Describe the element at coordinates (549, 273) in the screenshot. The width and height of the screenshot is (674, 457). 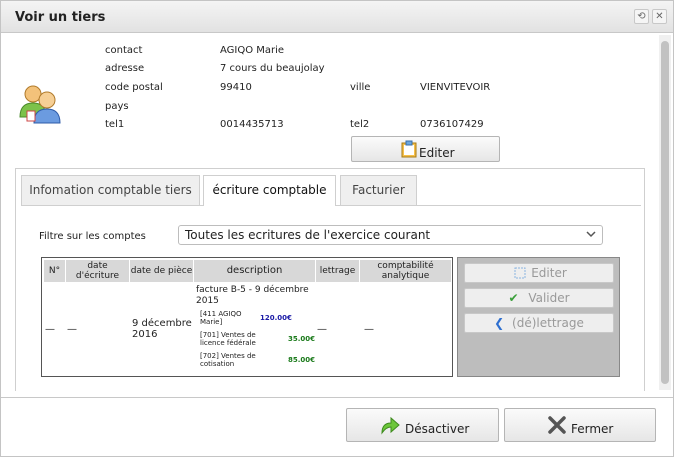
I see `edit-entry-label: Editer` at that location.